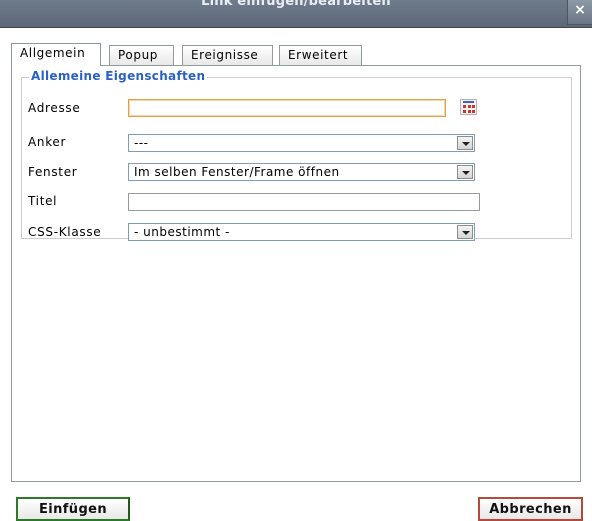 The height and width of the screenshot is (521, 592). What do you see at coordinates (237, 172) in the screenshot?
I see `window-target-value: Im selben Fenster/Frame öffnen` at bounding box center [237, 172].